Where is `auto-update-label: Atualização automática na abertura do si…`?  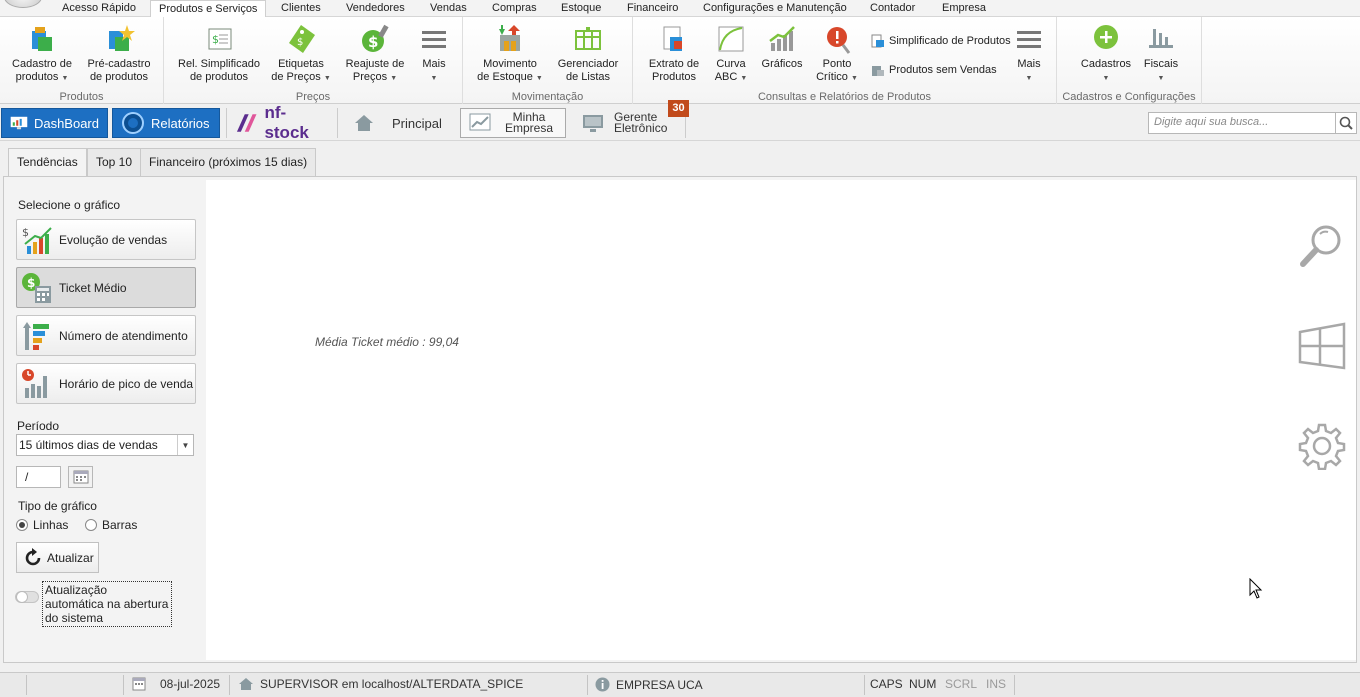
auto-update-label: Atualização automática na abertura do si… is located at coordinates (107, 604).